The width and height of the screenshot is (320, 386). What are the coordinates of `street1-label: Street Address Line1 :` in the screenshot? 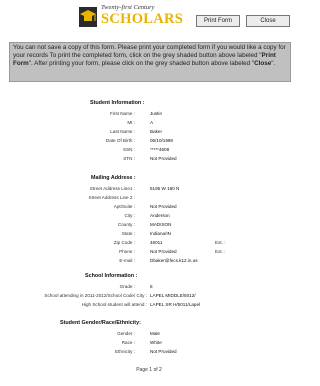 It's located at (112, 188).